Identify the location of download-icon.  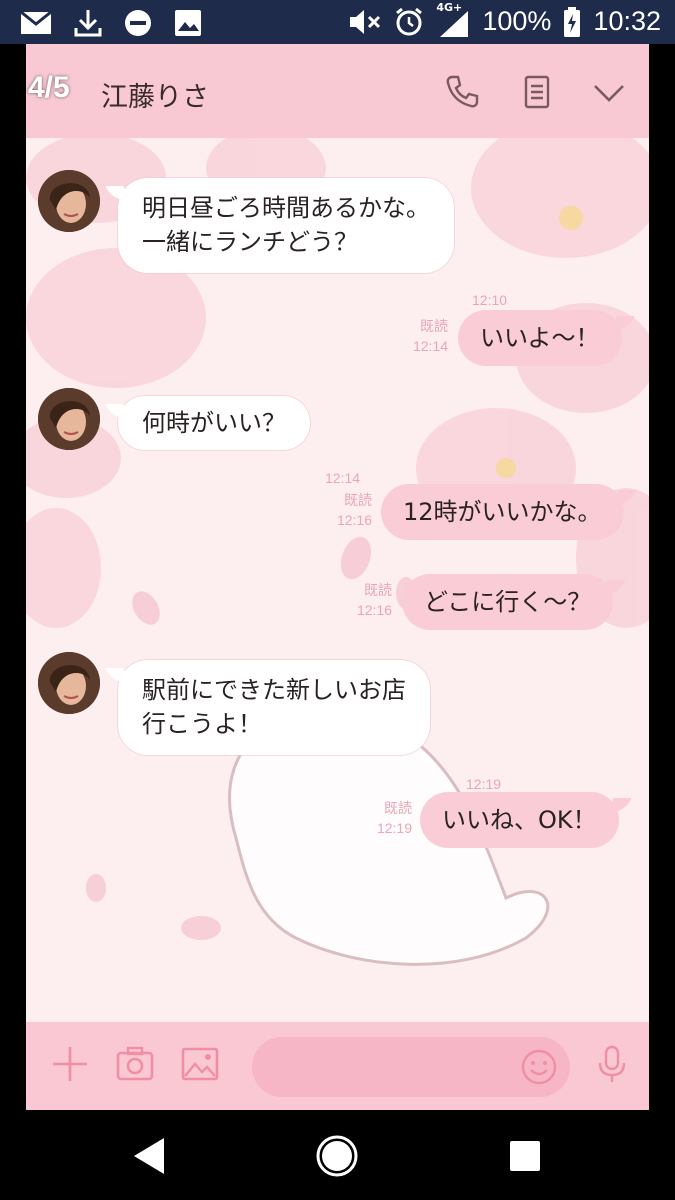
(88, 23).